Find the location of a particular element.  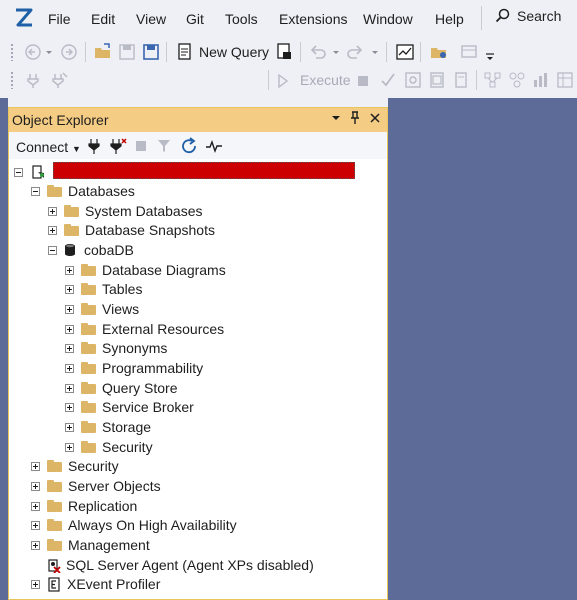

tree-node-always-on: Always On High Availability is located at coordinates (134, 525).